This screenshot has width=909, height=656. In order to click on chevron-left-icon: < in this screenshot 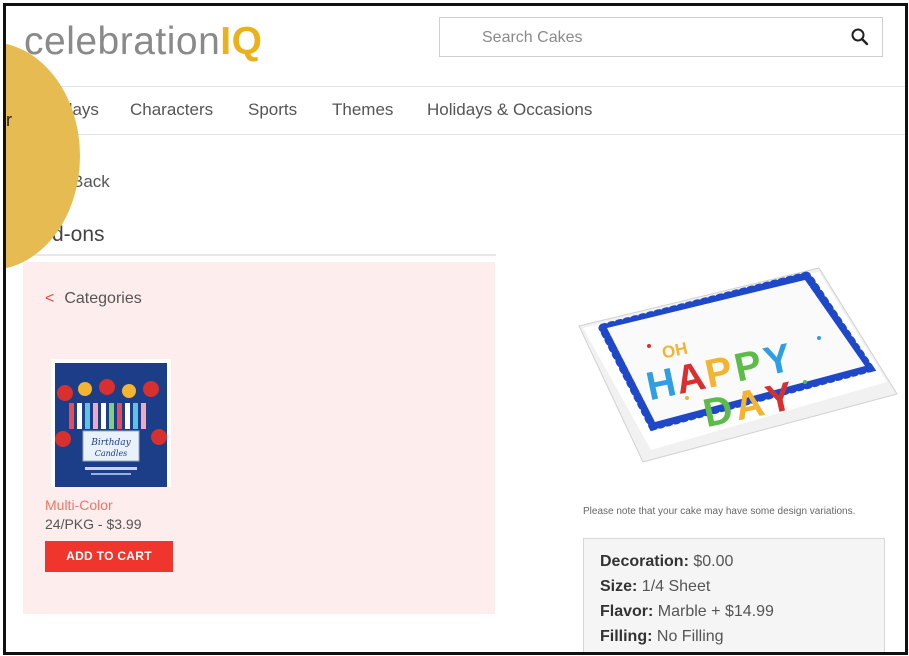, I will do `click(50, 298)`.